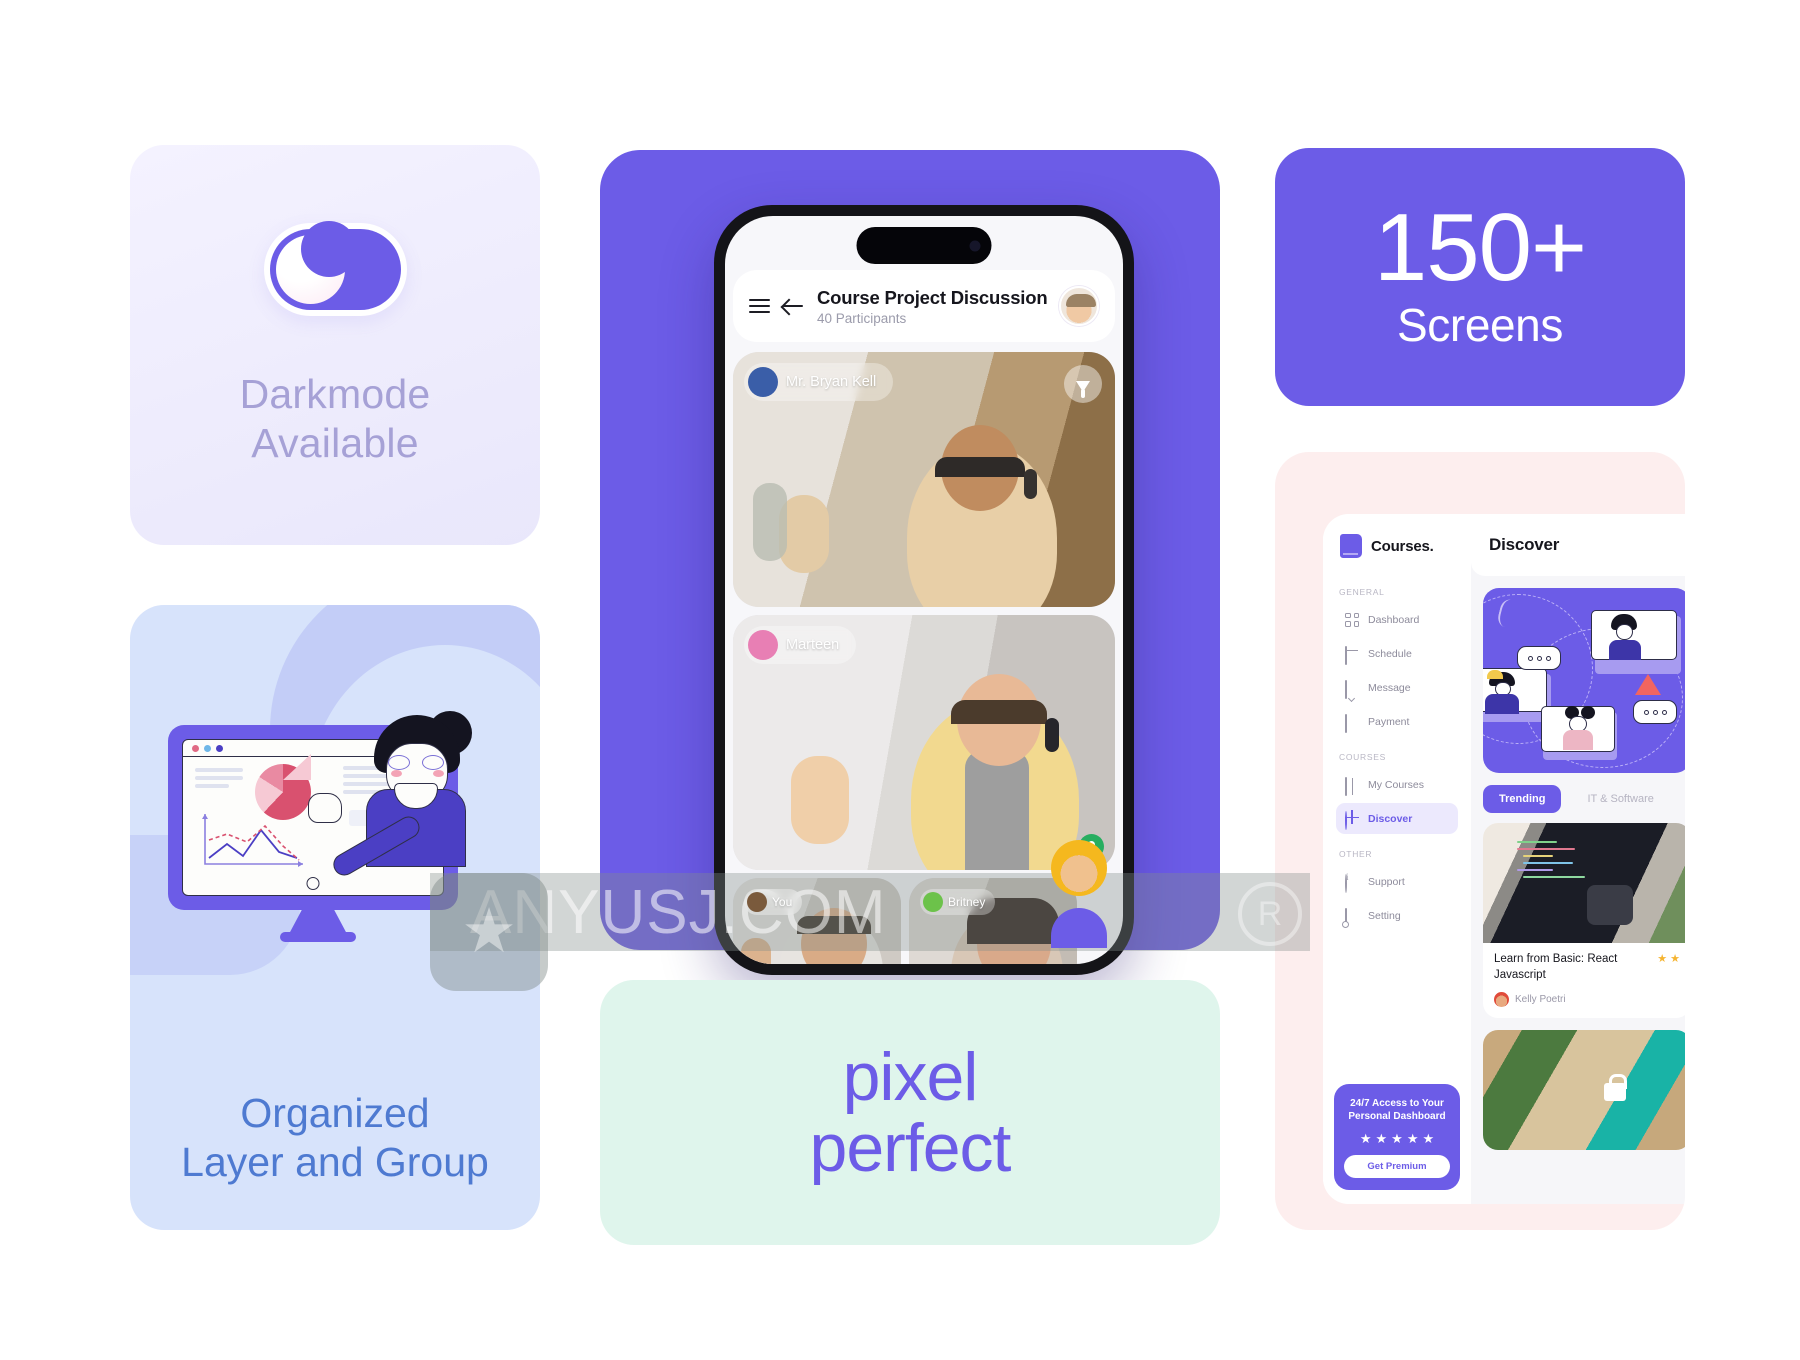 The height and width of the screenshot is (1360, 1800). I want to click on window-dot-blue, so click(207, 748).